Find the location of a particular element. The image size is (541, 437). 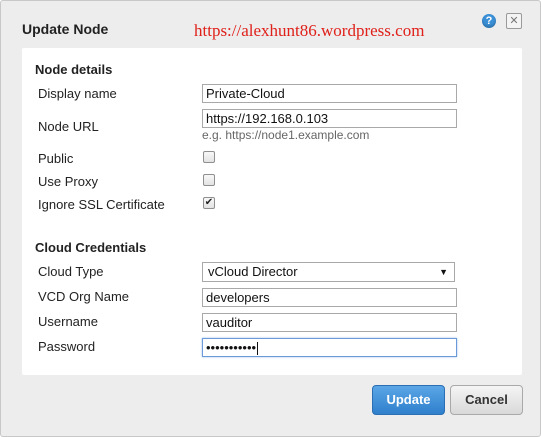

node-url-hint: e.g. https://node1.example.com is located at coordinates (286, 135).